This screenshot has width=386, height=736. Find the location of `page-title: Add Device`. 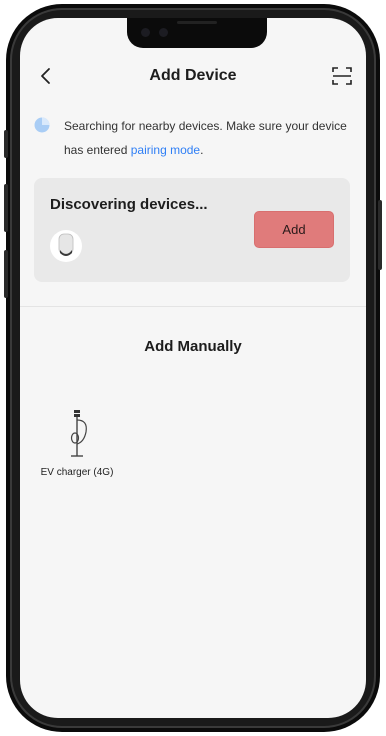

page-title: Add Device is located at coordinates (193, 75).